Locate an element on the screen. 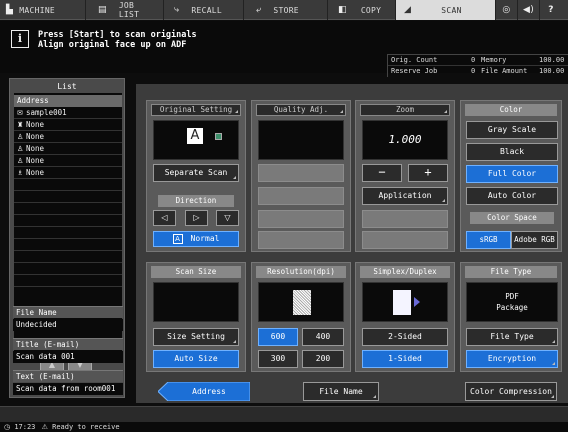  clock-time: 17:23 is located at coordinates (25, 427).